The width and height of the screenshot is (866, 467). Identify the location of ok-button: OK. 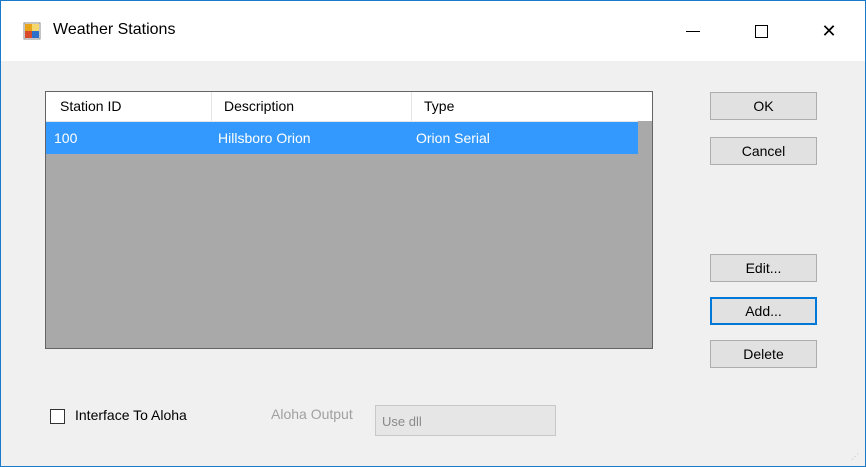
(763, 106).